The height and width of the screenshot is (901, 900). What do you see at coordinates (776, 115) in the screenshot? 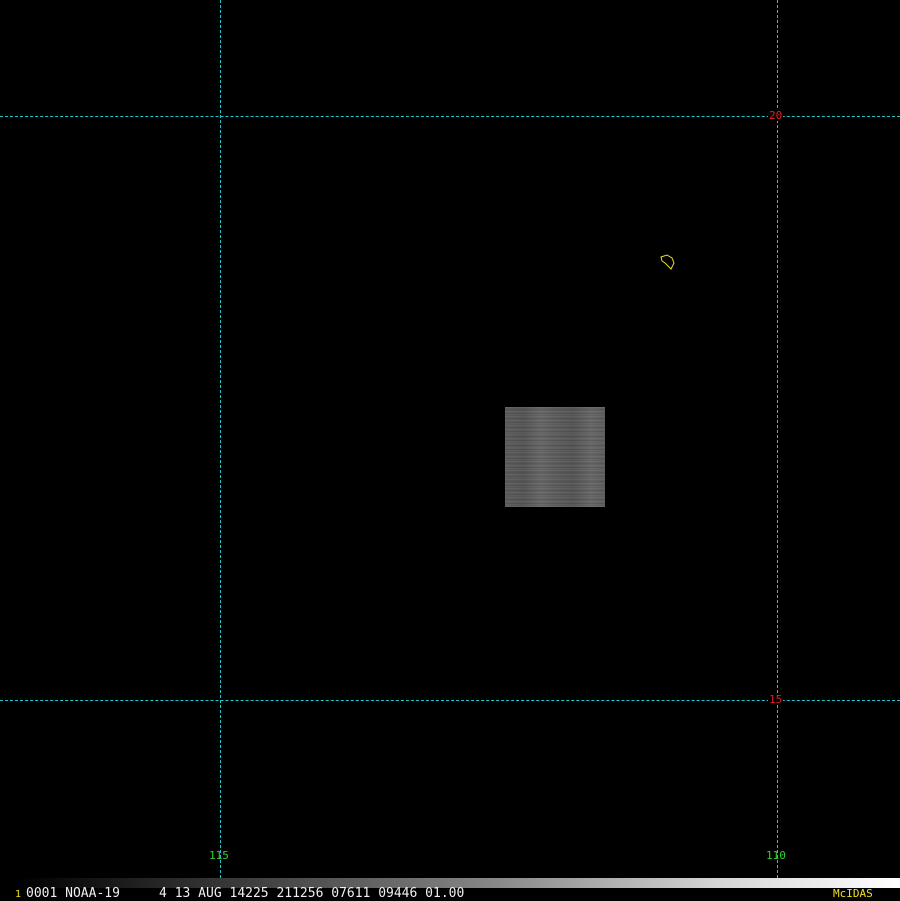
I see `latitude-label-20: 20` at bounding box center [776, 115].